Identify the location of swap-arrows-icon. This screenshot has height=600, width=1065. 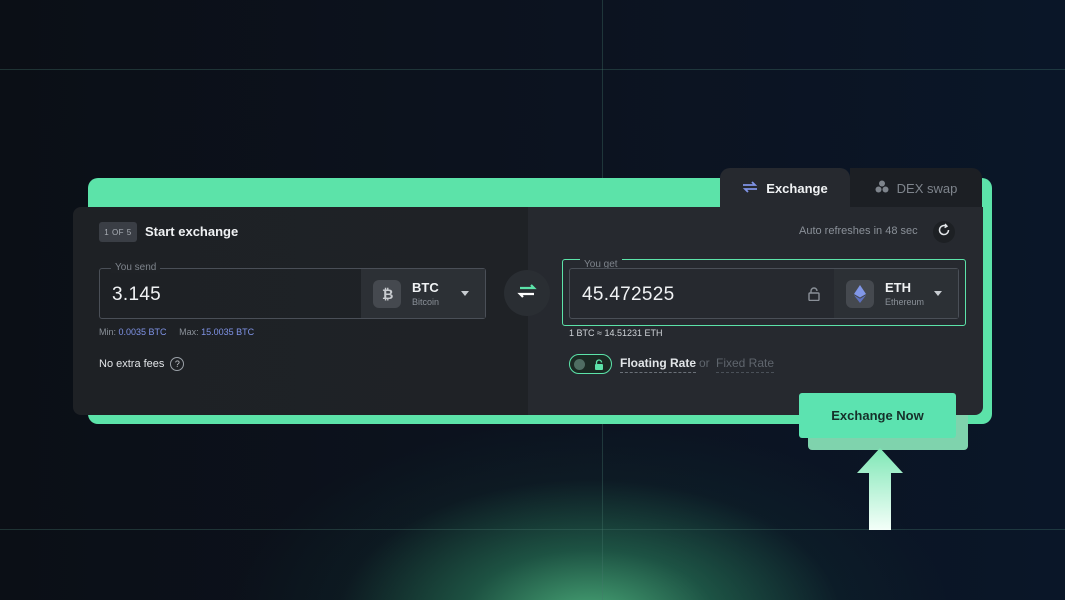
(527, 293).